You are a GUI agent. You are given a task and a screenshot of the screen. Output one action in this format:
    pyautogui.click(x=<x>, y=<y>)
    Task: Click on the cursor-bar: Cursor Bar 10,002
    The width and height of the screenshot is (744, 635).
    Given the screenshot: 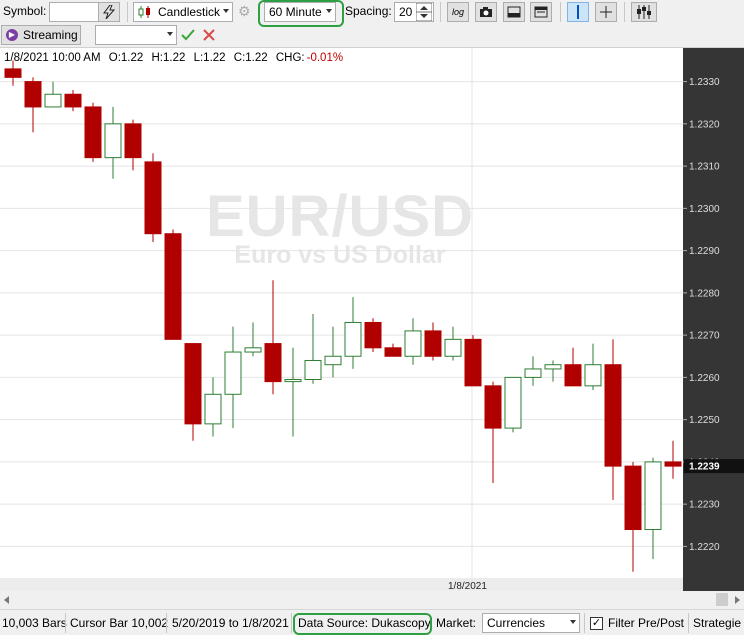 What is the action you would take?
    pyautogui.click(x=119, y=623)
    